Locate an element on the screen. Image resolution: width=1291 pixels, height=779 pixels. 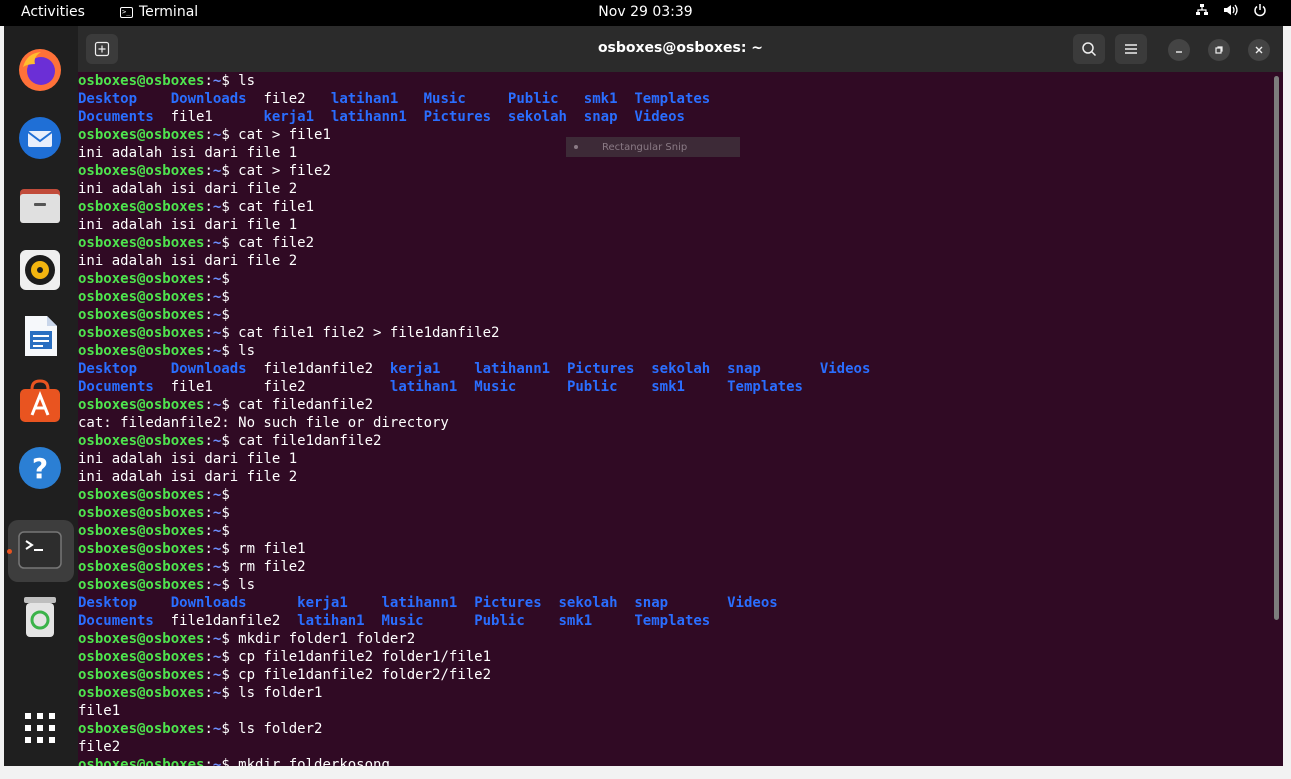
minimize-button is located at coordinates (1179, 50).